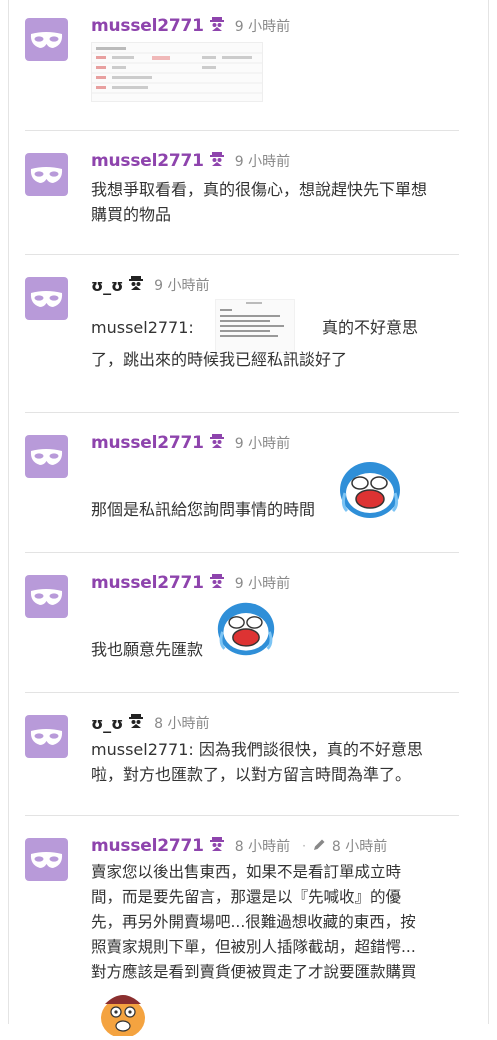 Image resolution: width=497 pixels, height=1040 pixels. Describe the element at coordinates (369, 327) in the screenshot. I see `comment-line: 真的不好意思` at that location.